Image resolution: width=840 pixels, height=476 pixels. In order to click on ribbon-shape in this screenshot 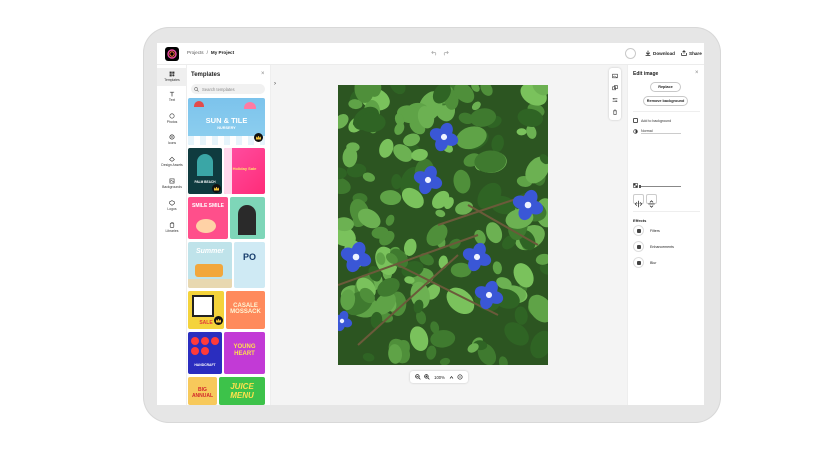, I will do `click(228, 171)`.